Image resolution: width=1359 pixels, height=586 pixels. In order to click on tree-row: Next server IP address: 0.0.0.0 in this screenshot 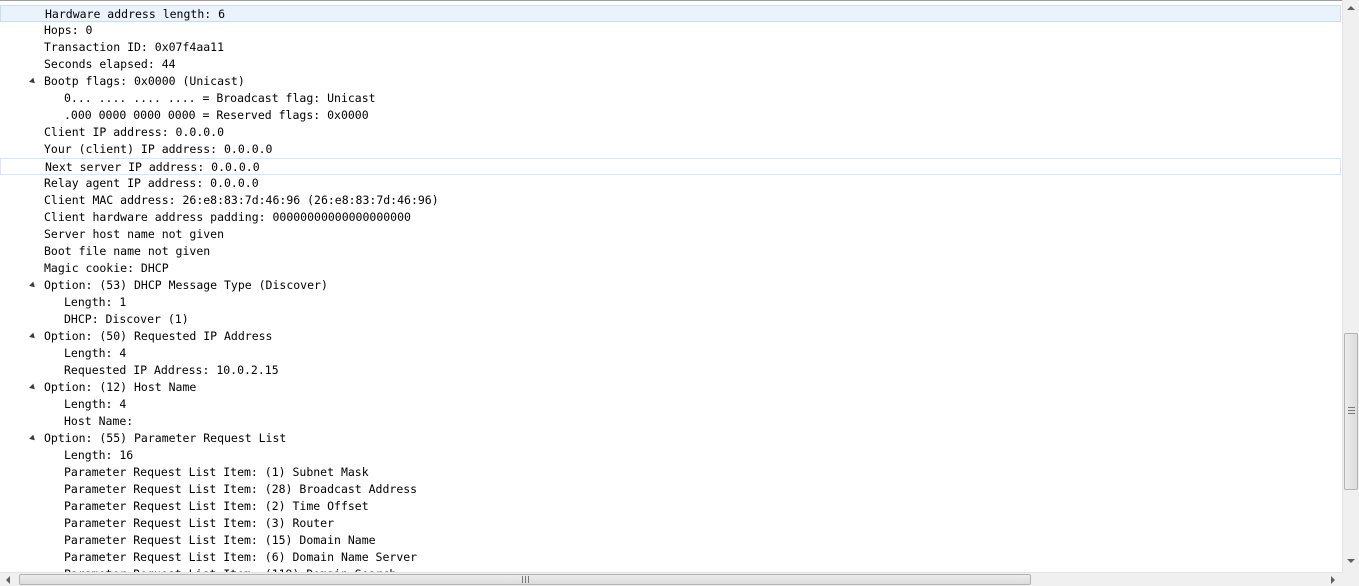, I will do `click(670, 166)`.